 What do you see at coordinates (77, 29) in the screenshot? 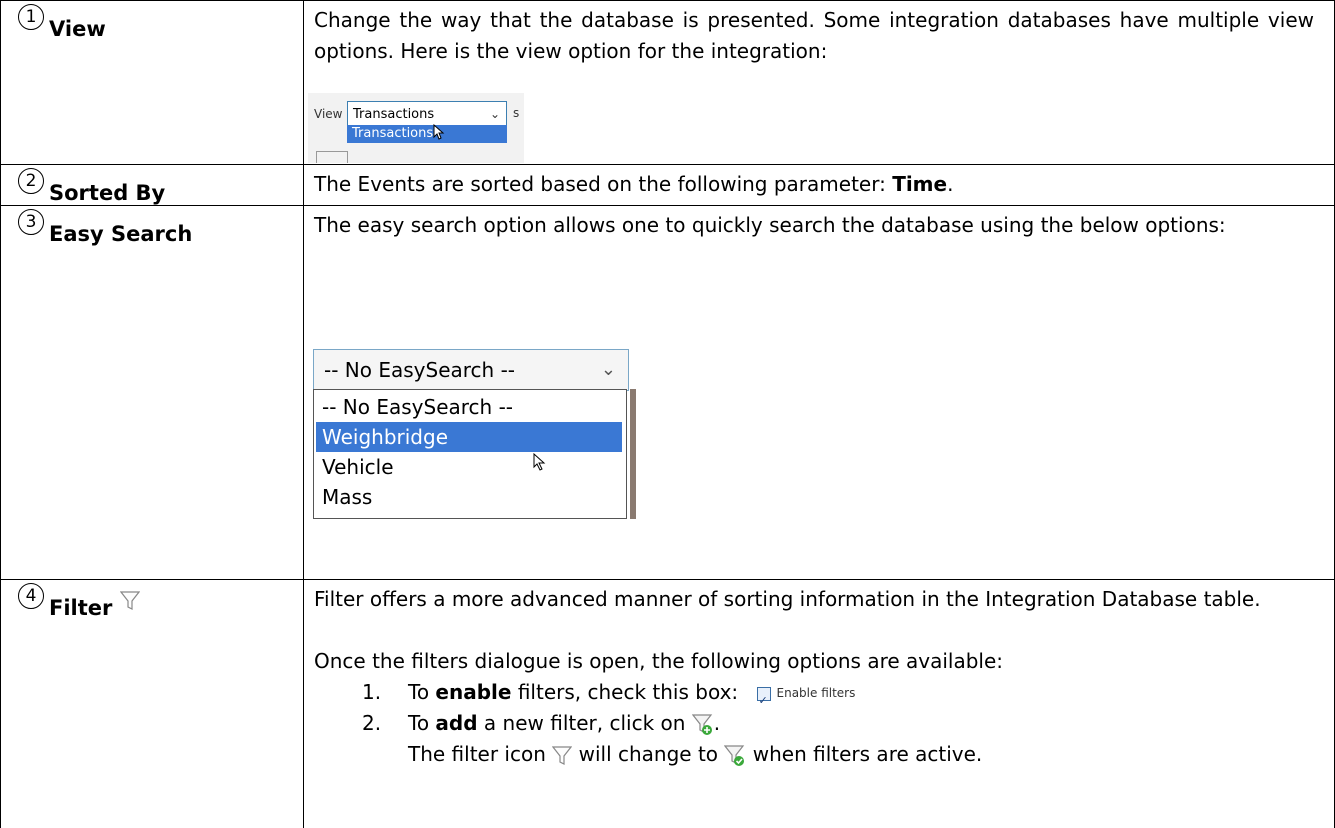
I see `view-heading: View` at bounding box center [77, 29].